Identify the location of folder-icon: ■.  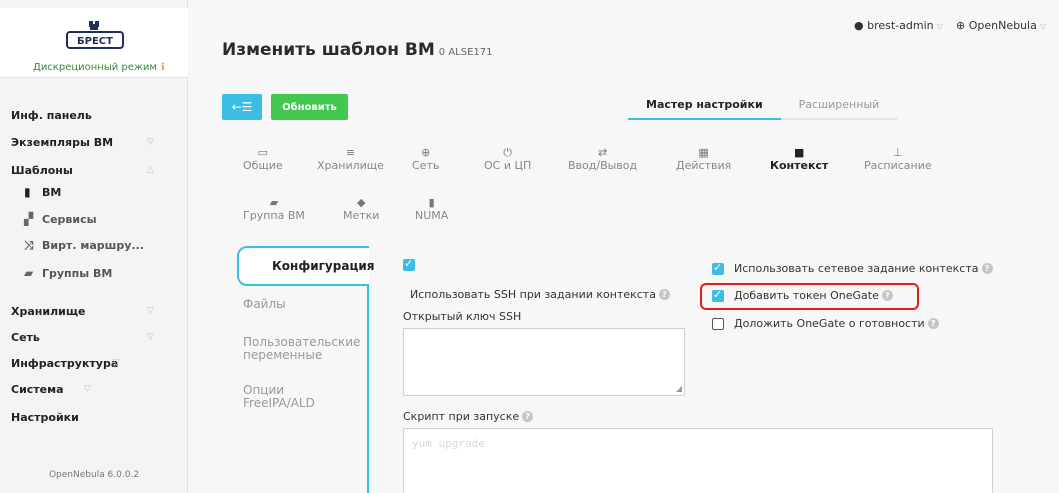
(799, 152).